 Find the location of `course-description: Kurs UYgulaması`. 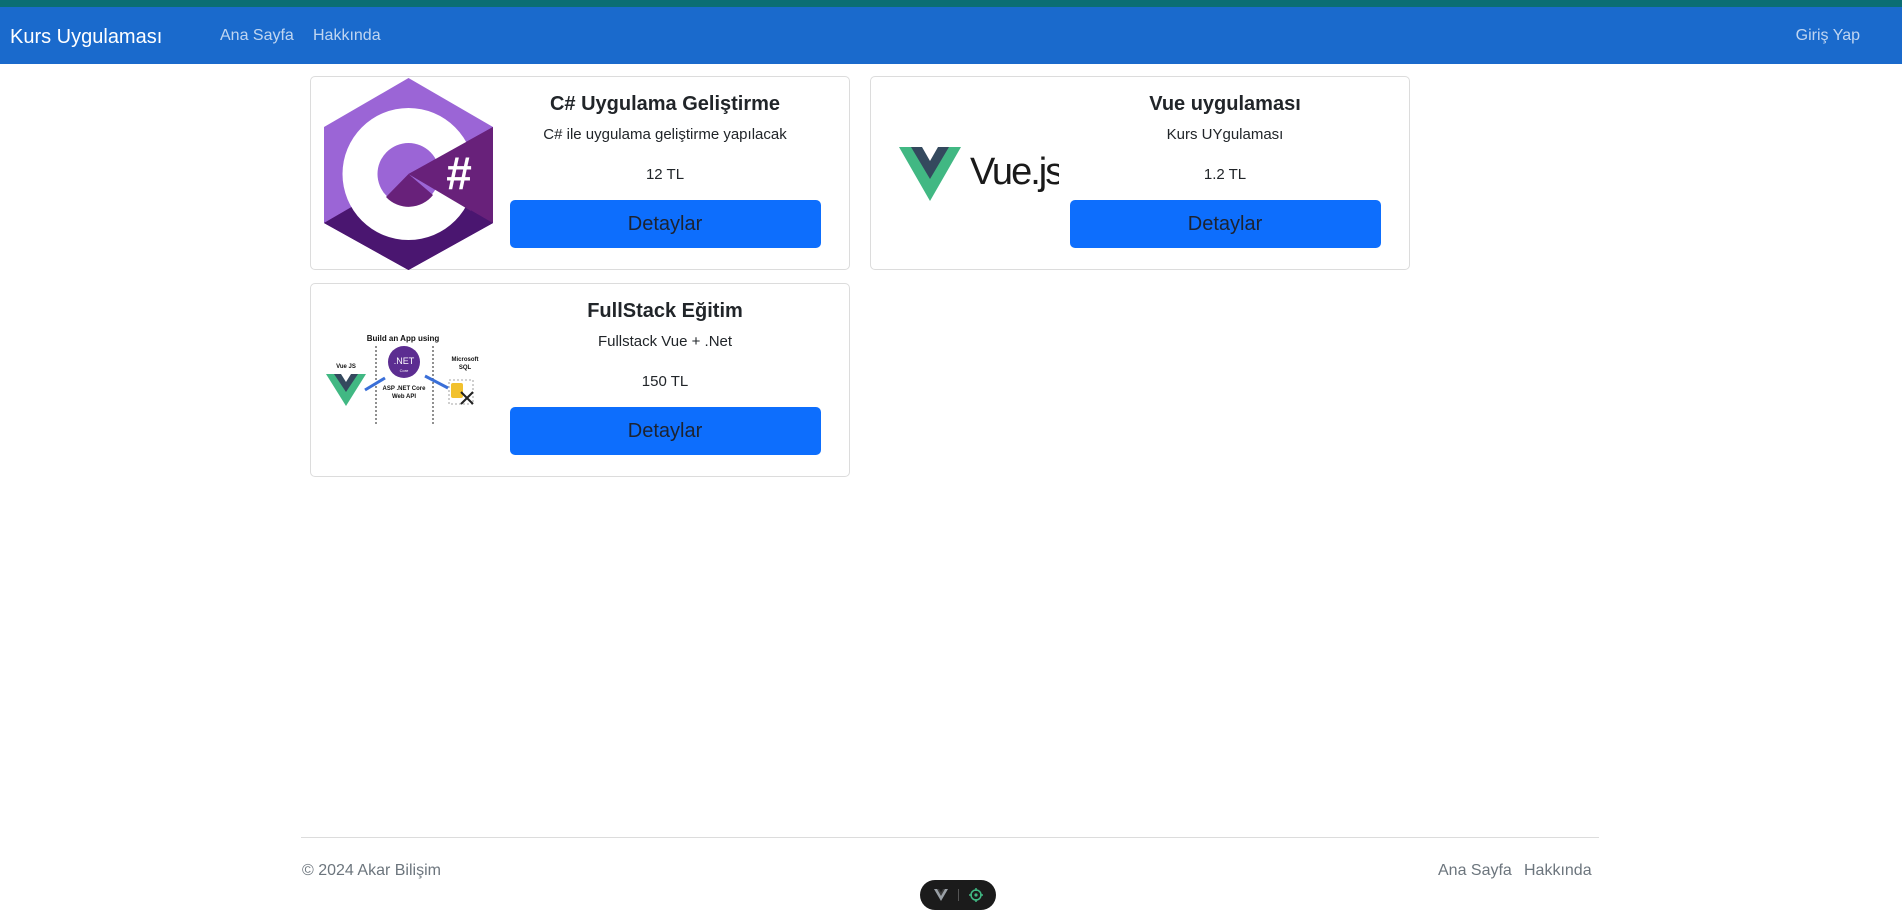

course-description: Kurs UYgulaması is located at coordinates (1225, 134).